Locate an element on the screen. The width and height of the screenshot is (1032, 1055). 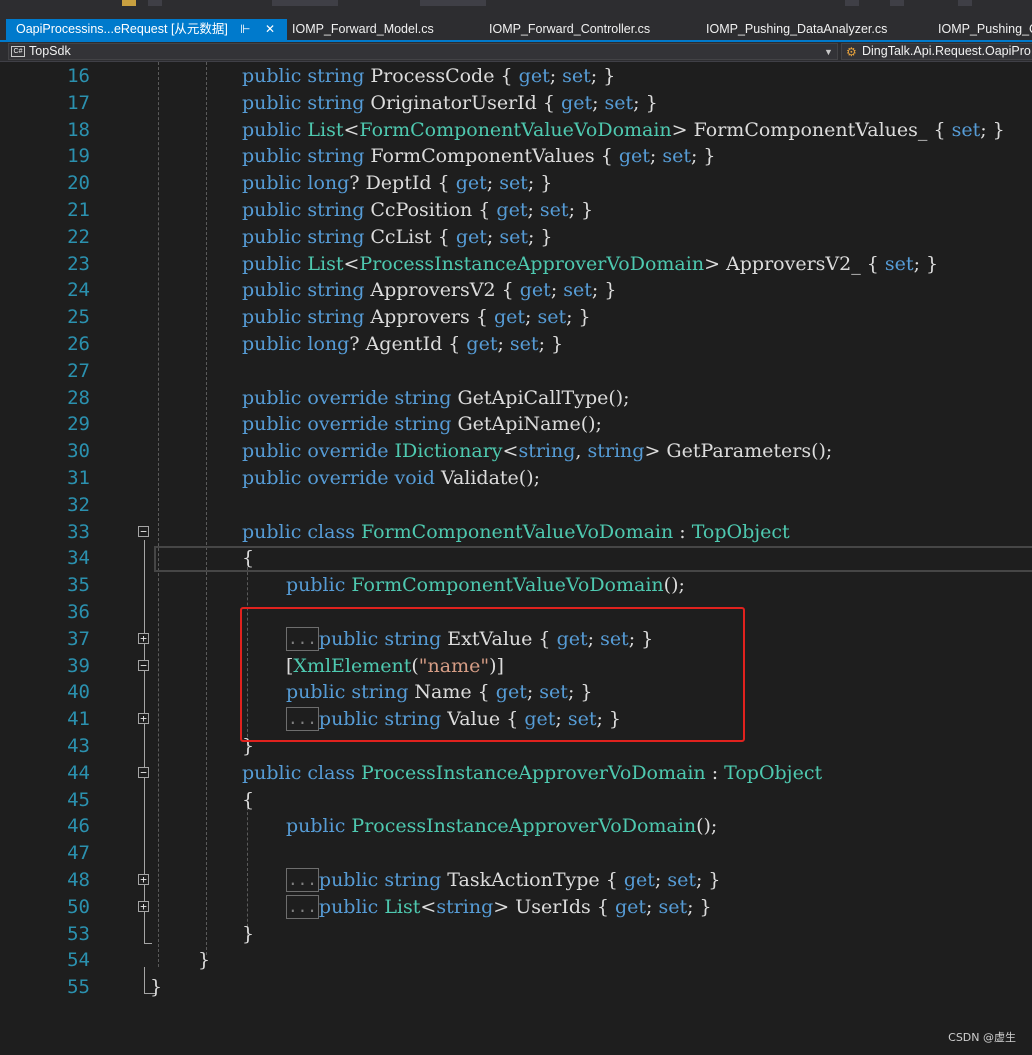
code-line: 54} is located at coordinates (516, 960).